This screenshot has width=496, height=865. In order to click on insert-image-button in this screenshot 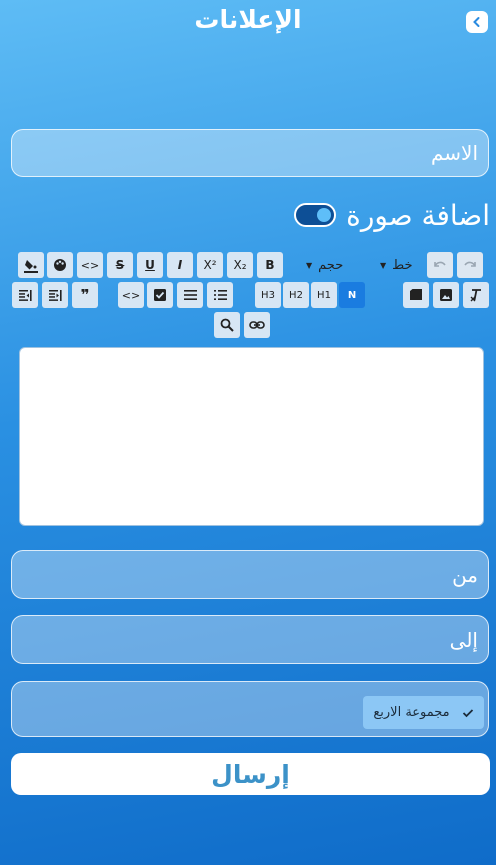, I will do `click(446, 295)`.